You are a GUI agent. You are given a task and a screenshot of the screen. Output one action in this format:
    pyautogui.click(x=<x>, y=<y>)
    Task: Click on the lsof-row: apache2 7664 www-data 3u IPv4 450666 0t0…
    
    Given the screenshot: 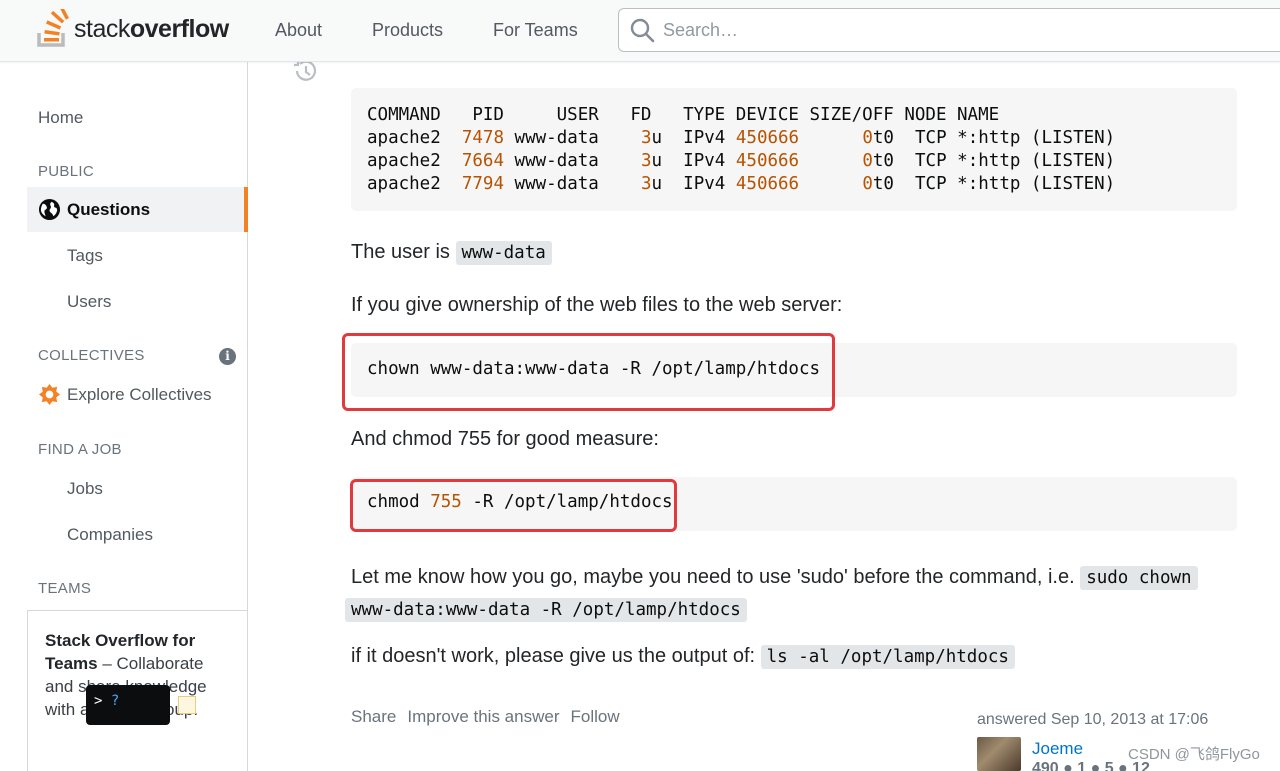 What is the action you would take?
    pyautogui.click(x=741, y=161)
    